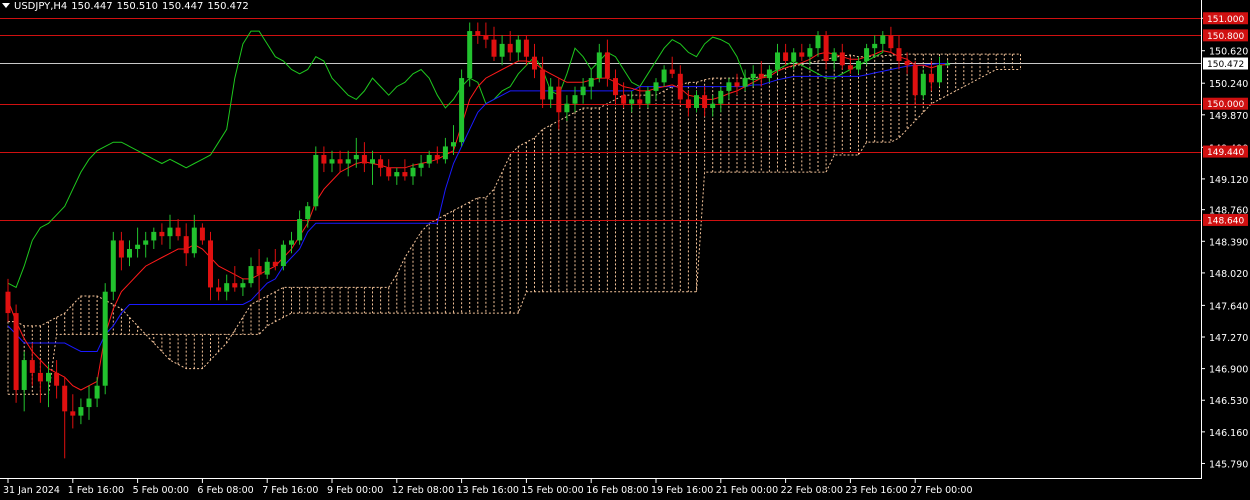 This screenshot has width=1250, height=500. I want to click on time-tick-label: 9 Feb 00:00, so click(355, 490).